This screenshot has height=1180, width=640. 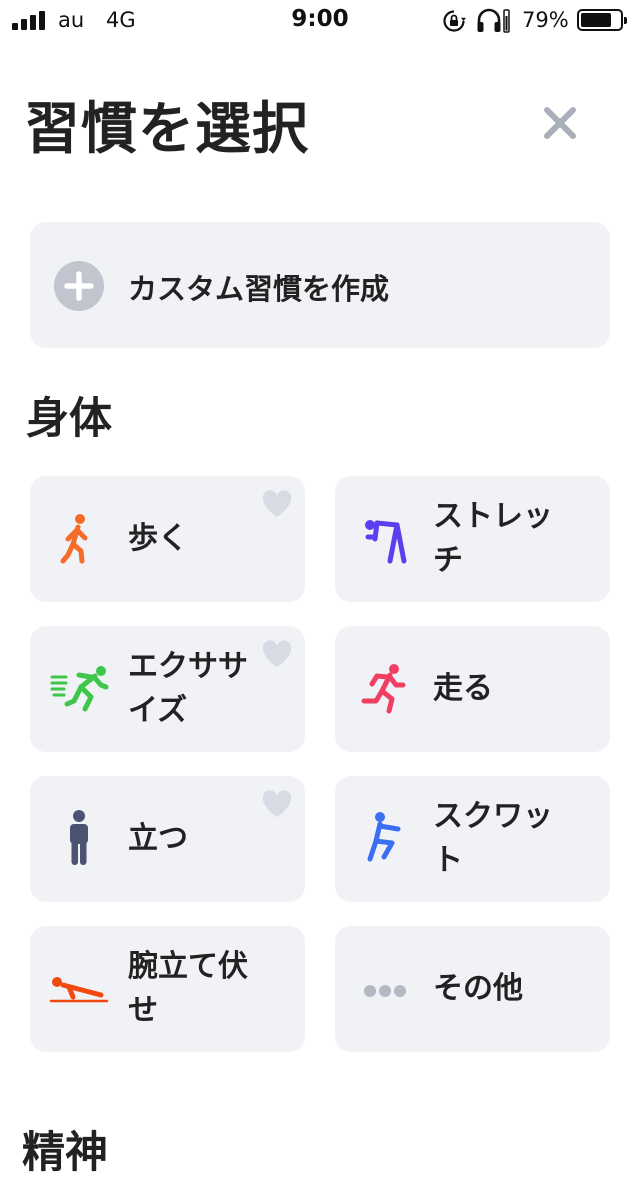 I want to click on habit-card-pushup: 腕立て伏せ, so click(x=167, y=989).